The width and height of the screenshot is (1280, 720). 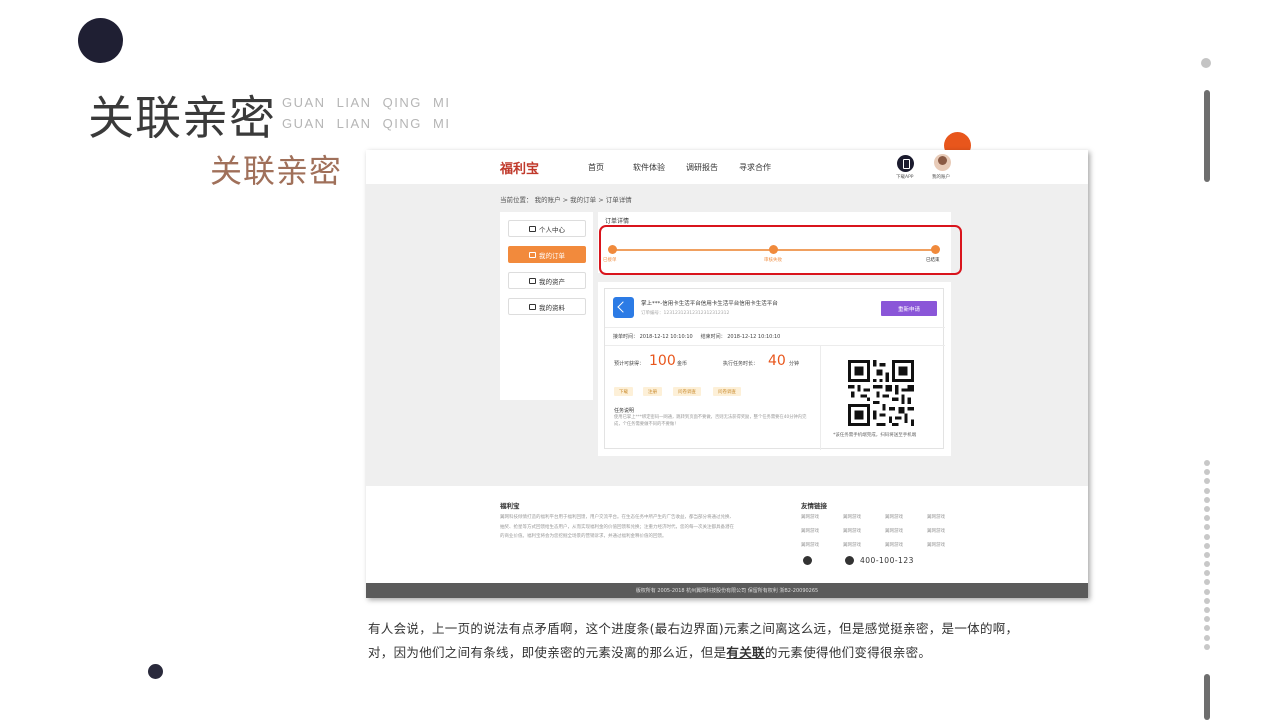 What do you see at coordinates (629, 364) in the screenshot?
I see `earn-label: 预计可获得：` at bounding box center [629, 364].